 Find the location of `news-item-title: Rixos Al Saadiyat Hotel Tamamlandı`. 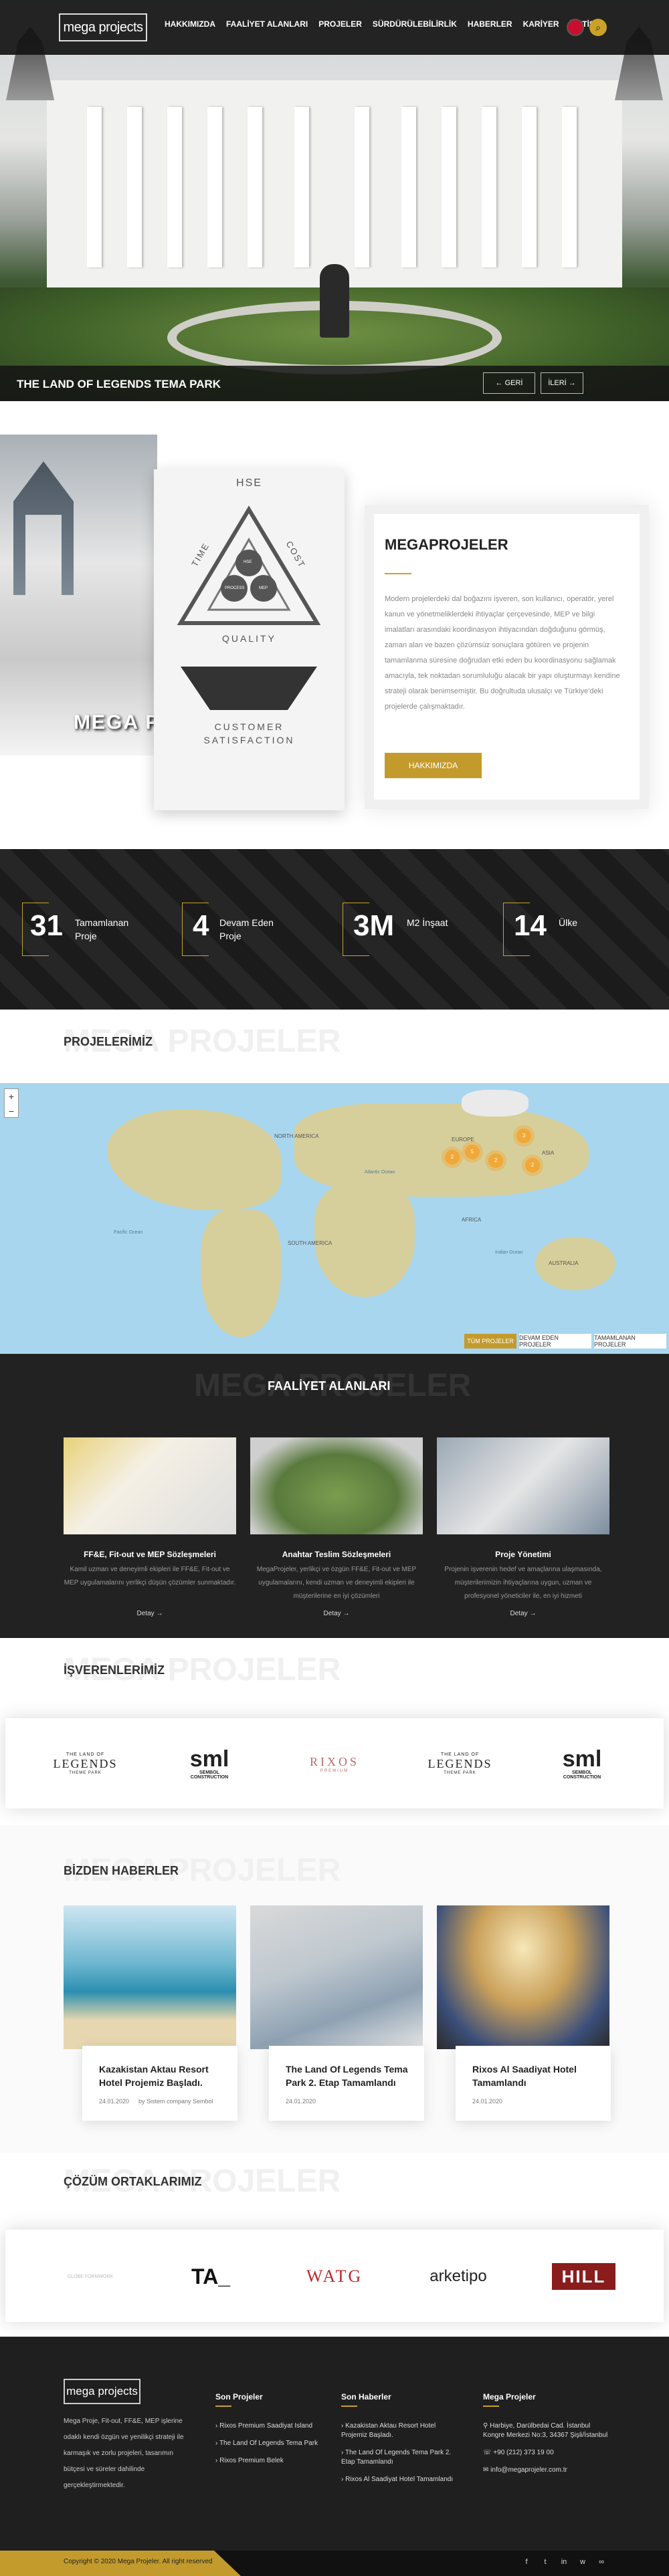

news-item-title: Rixos Al Saadiyat Hotel Tamamlandı is located at coordinates (534, 2076).